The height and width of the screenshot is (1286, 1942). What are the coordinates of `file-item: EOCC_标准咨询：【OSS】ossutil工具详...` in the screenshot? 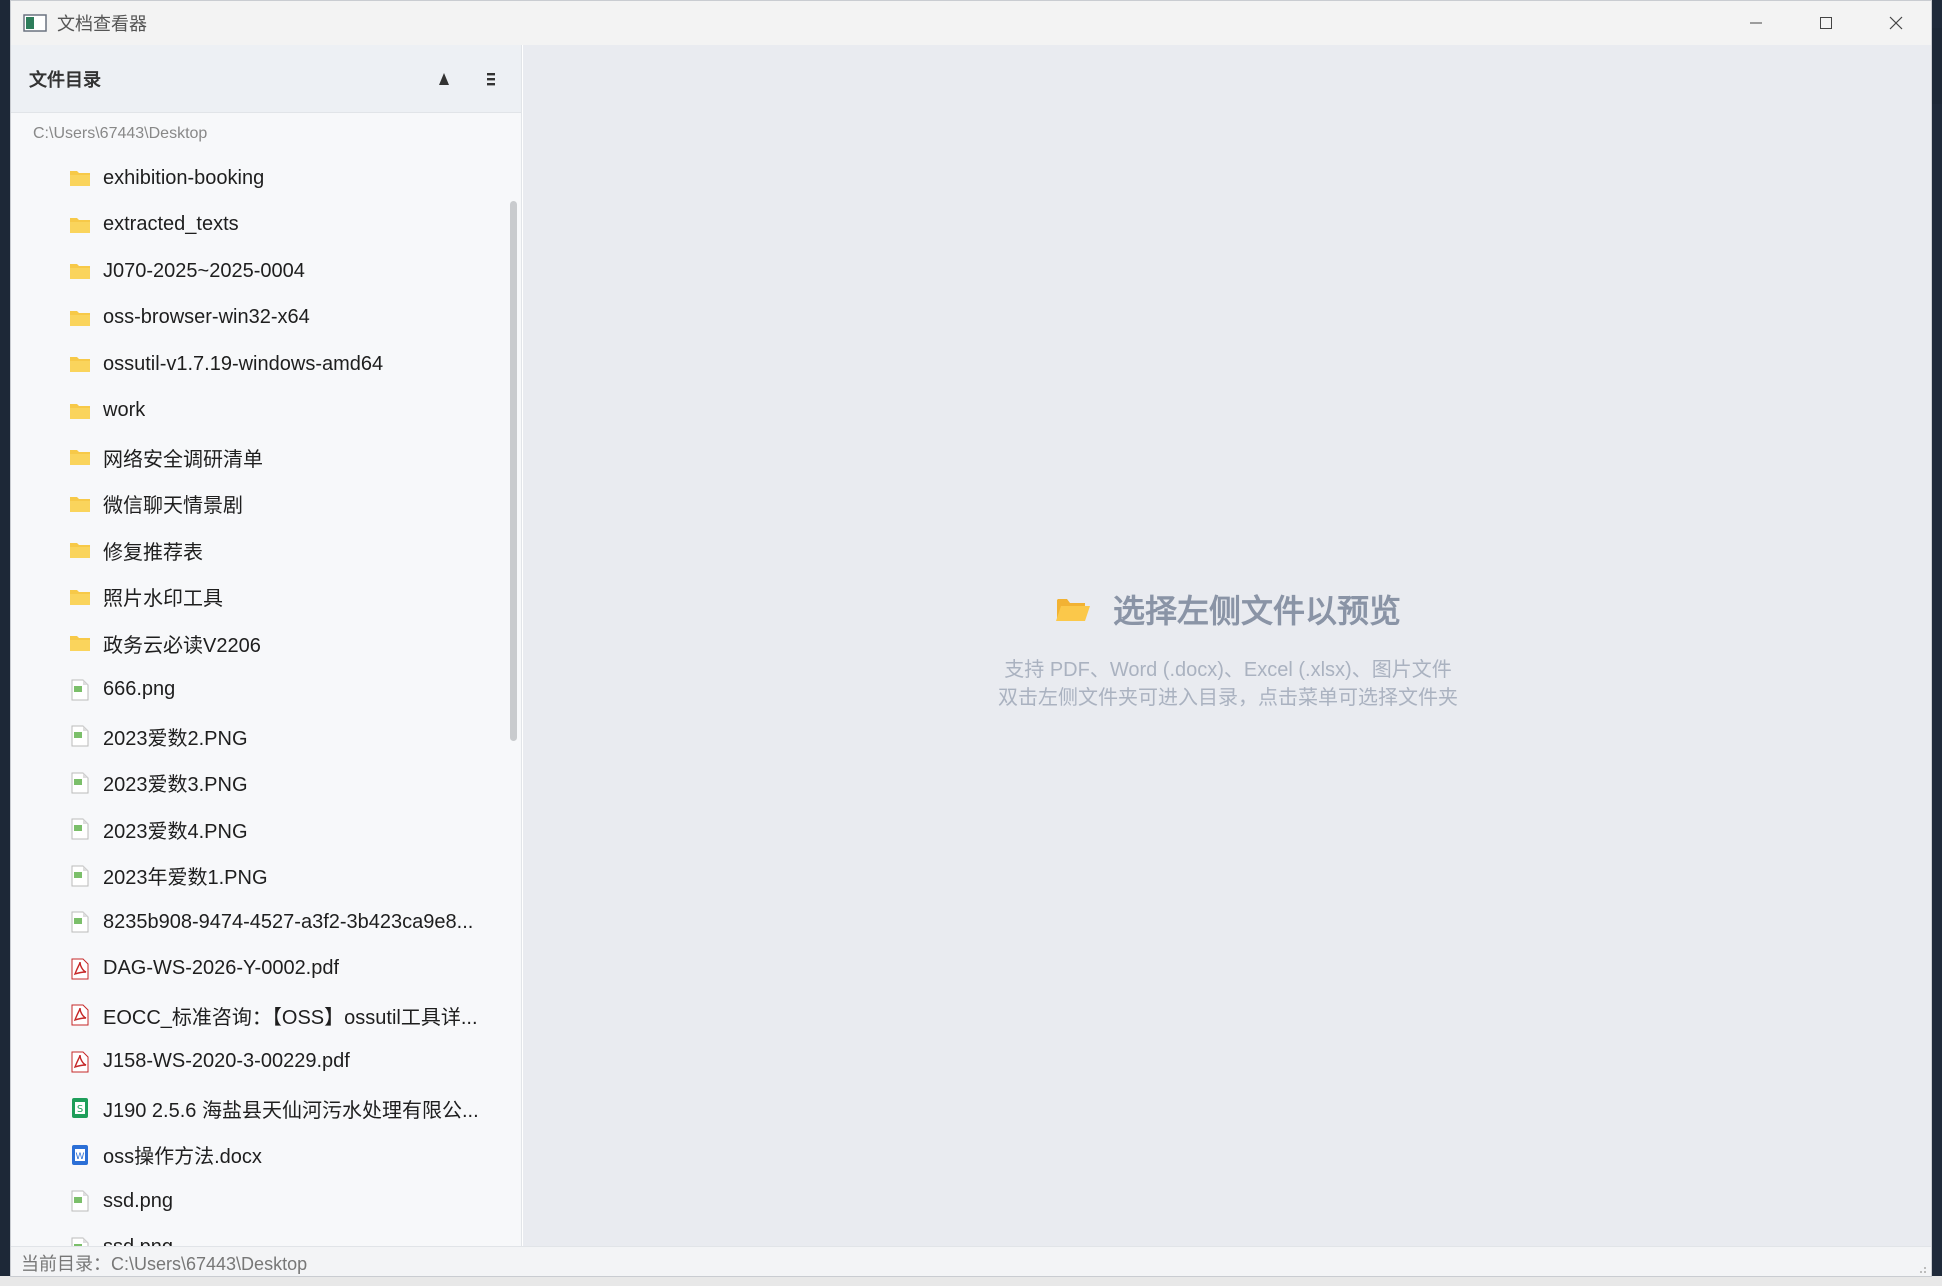 It's located at (260, 1015).